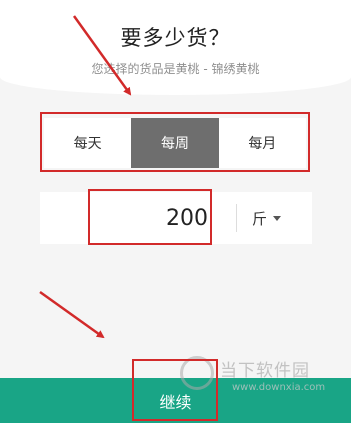 The image size is (351, 423). What do you see at coordinates (265, 371) in the screenshot?
I see `watermark-text: 当下软件园` at bounding box center [265, 371].